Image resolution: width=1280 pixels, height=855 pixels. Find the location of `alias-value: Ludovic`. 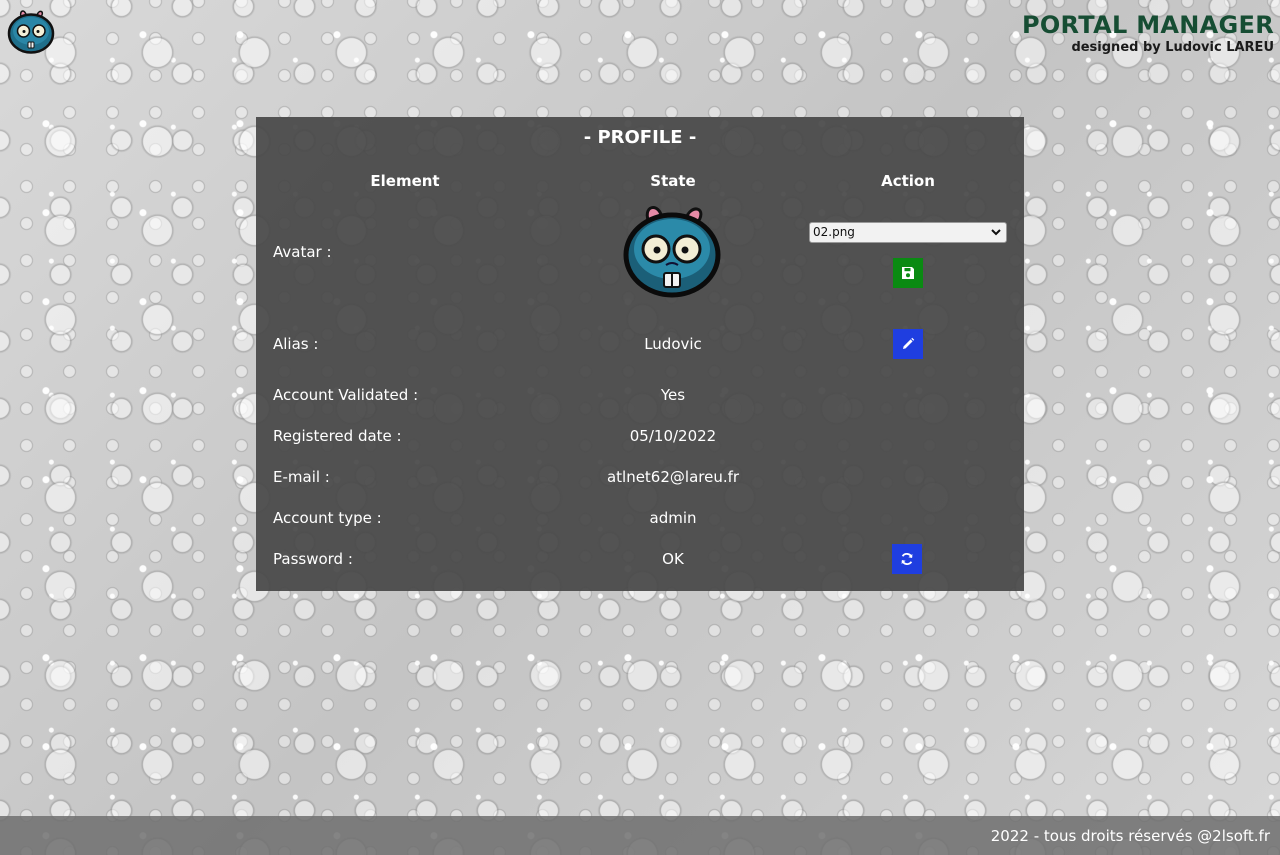

alias-value: Ludovic is located at coordinates (673, 344).